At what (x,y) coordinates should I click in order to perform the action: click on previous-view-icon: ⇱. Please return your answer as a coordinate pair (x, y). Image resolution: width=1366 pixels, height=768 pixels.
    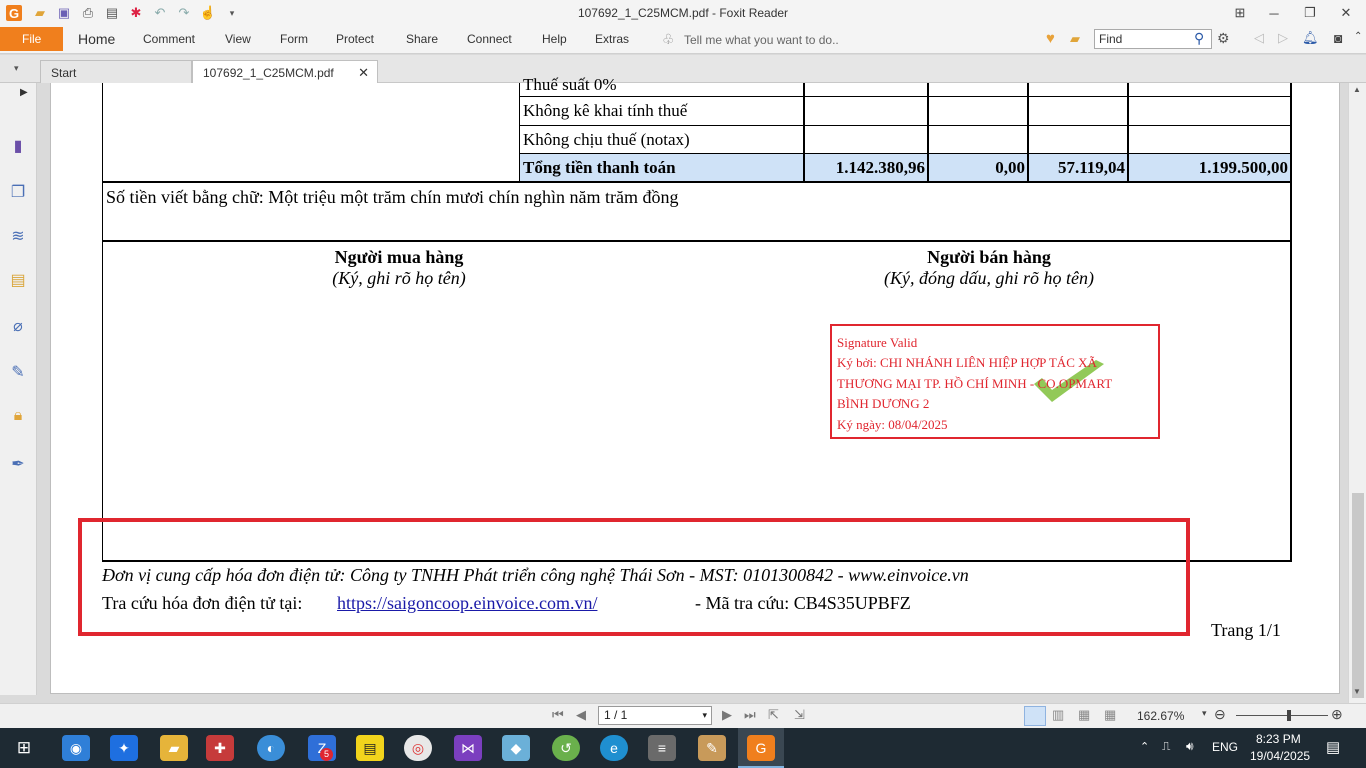
    Looking at the image, I should click on (773, 715).